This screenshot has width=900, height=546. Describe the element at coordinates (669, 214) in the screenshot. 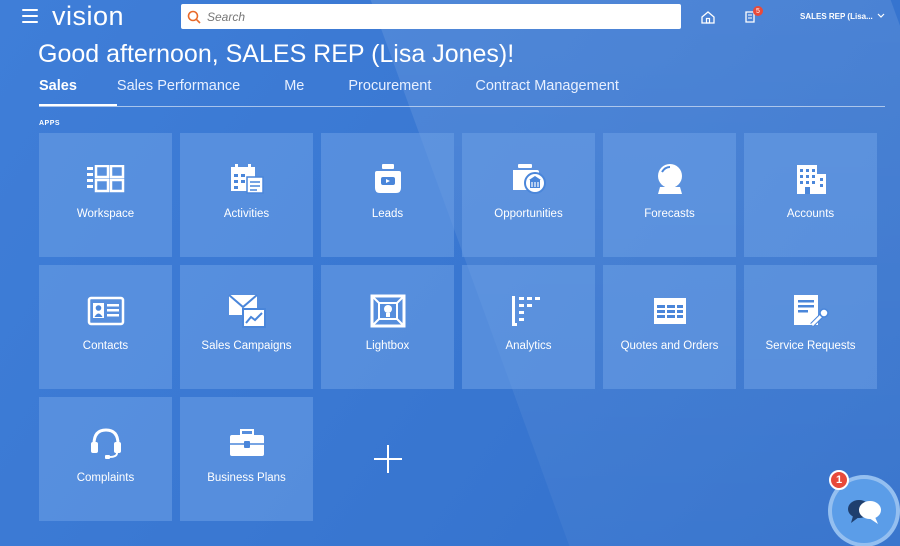

I see `app-label: Forecasts` at that location.